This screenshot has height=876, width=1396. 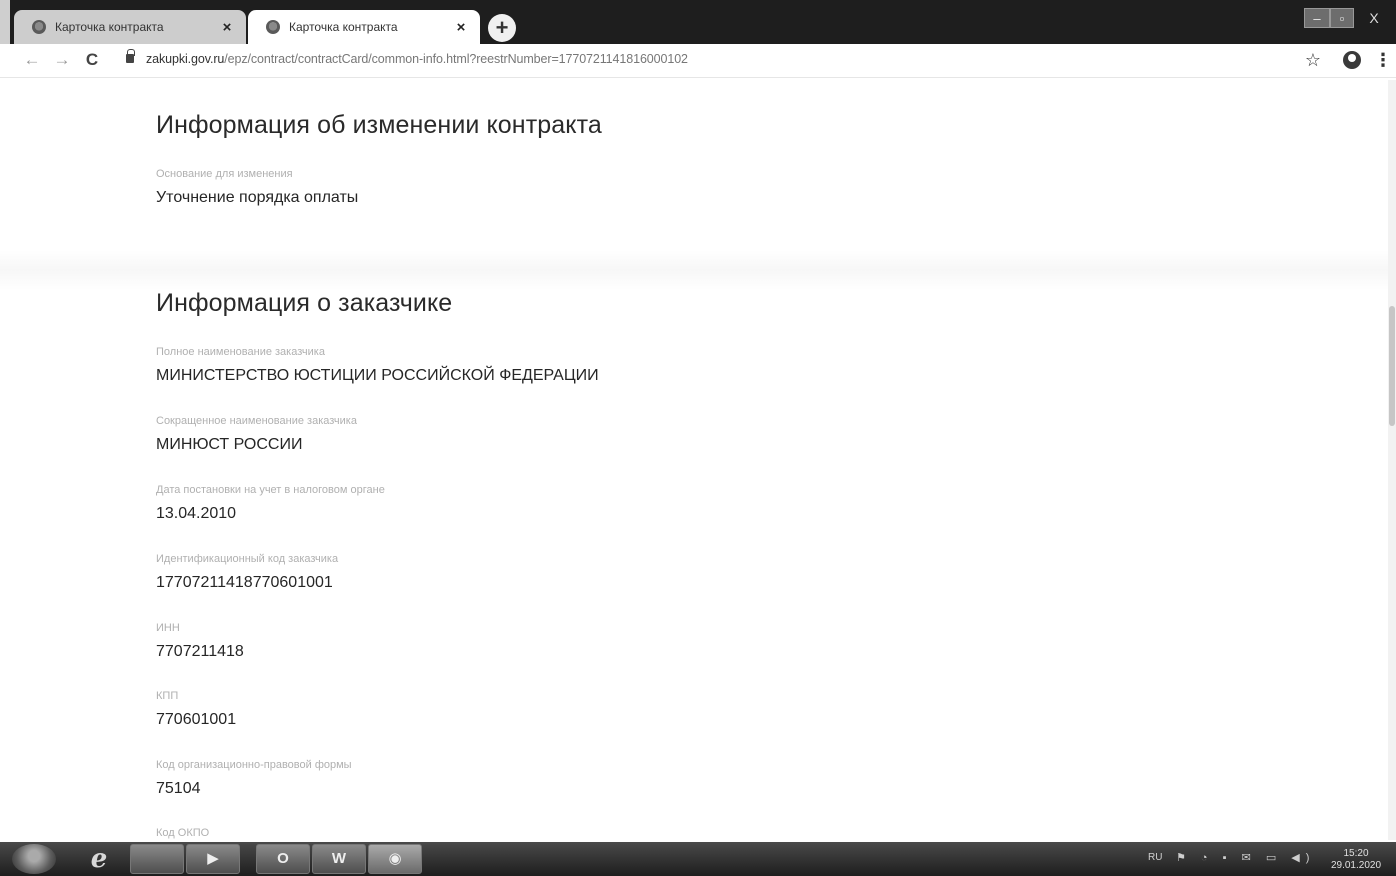 I want to click on change-reason-value: Уточнение порядка оплаты, so click(x=257, y=197).